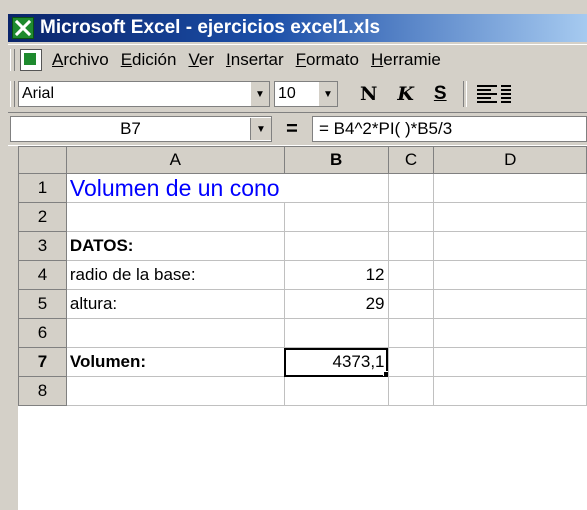  Describe the element at coordinates (31, 60) in the screenshot. I see `workbook-icon` at that location.